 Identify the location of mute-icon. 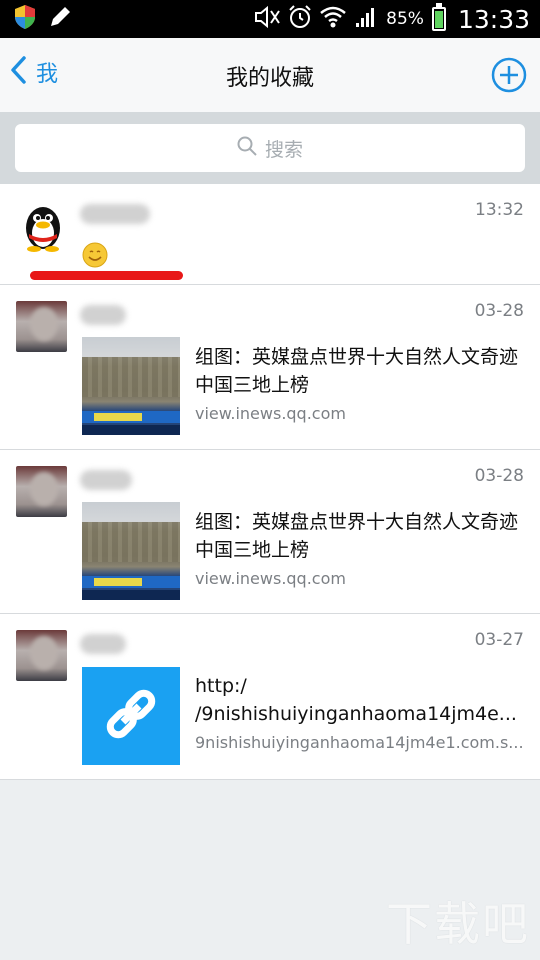
(267, 19).